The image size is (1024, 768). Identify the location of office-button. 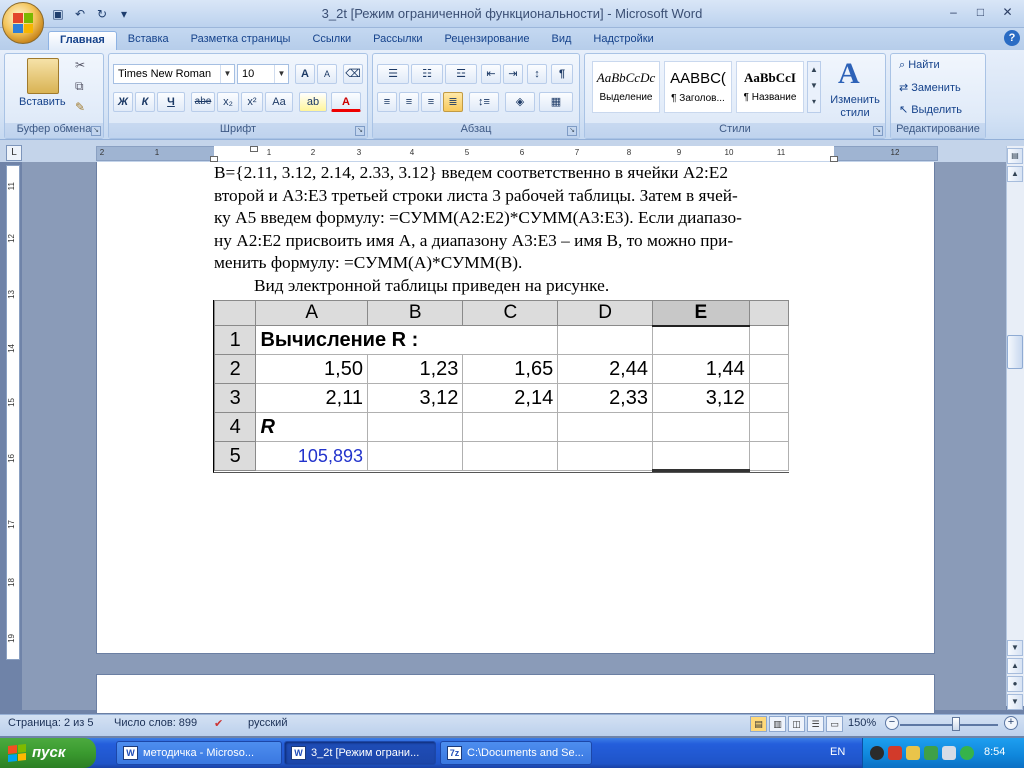
(23, 23).